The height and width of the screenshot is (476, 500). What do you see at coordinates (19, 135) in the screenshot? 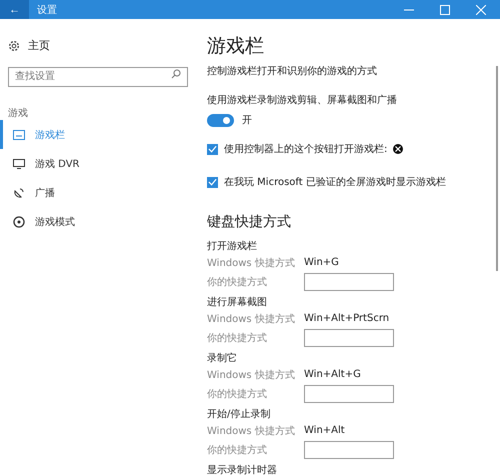
I see `gamebar-icon` at bounding box center [19, 135].